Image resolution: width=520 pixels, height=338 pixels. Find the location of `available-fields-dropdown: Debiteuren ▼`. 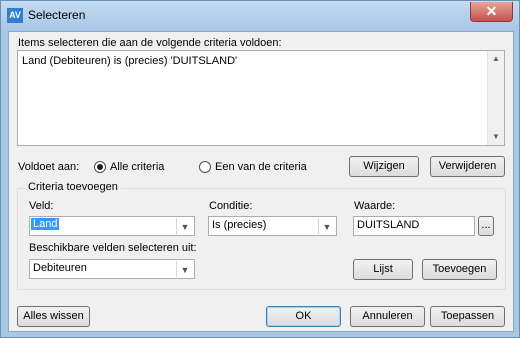

available-fields-dropdown: Debiteuren ▼ is located at coordinates (112, 269).